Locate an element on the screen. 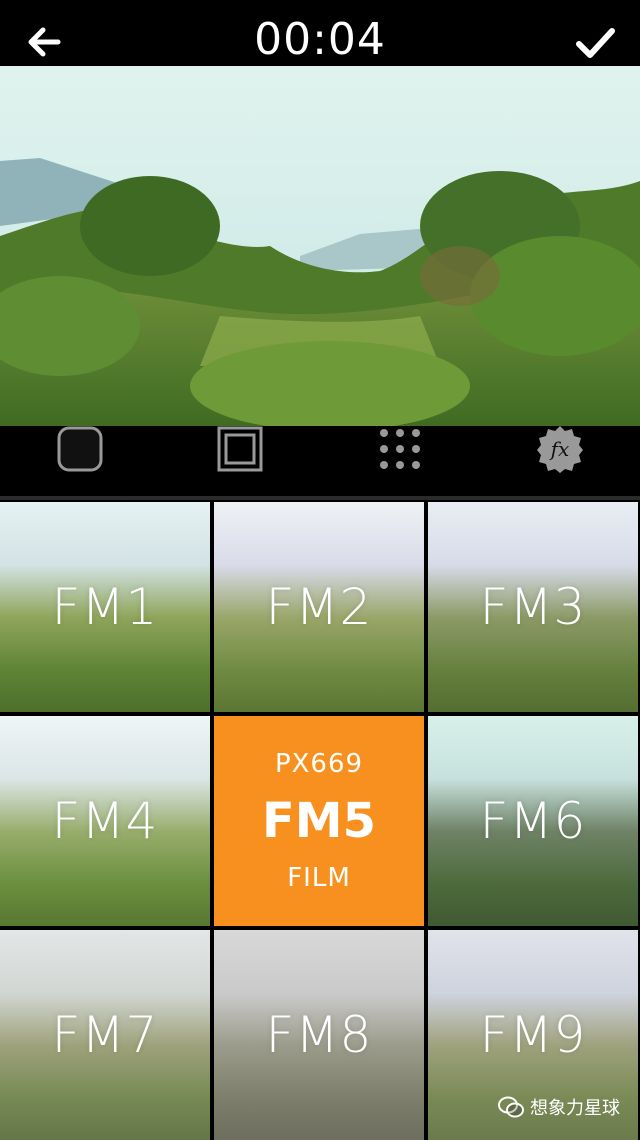 The image size is (640, 1140). filter-label: FM5 is located at coordinates (319, 821).